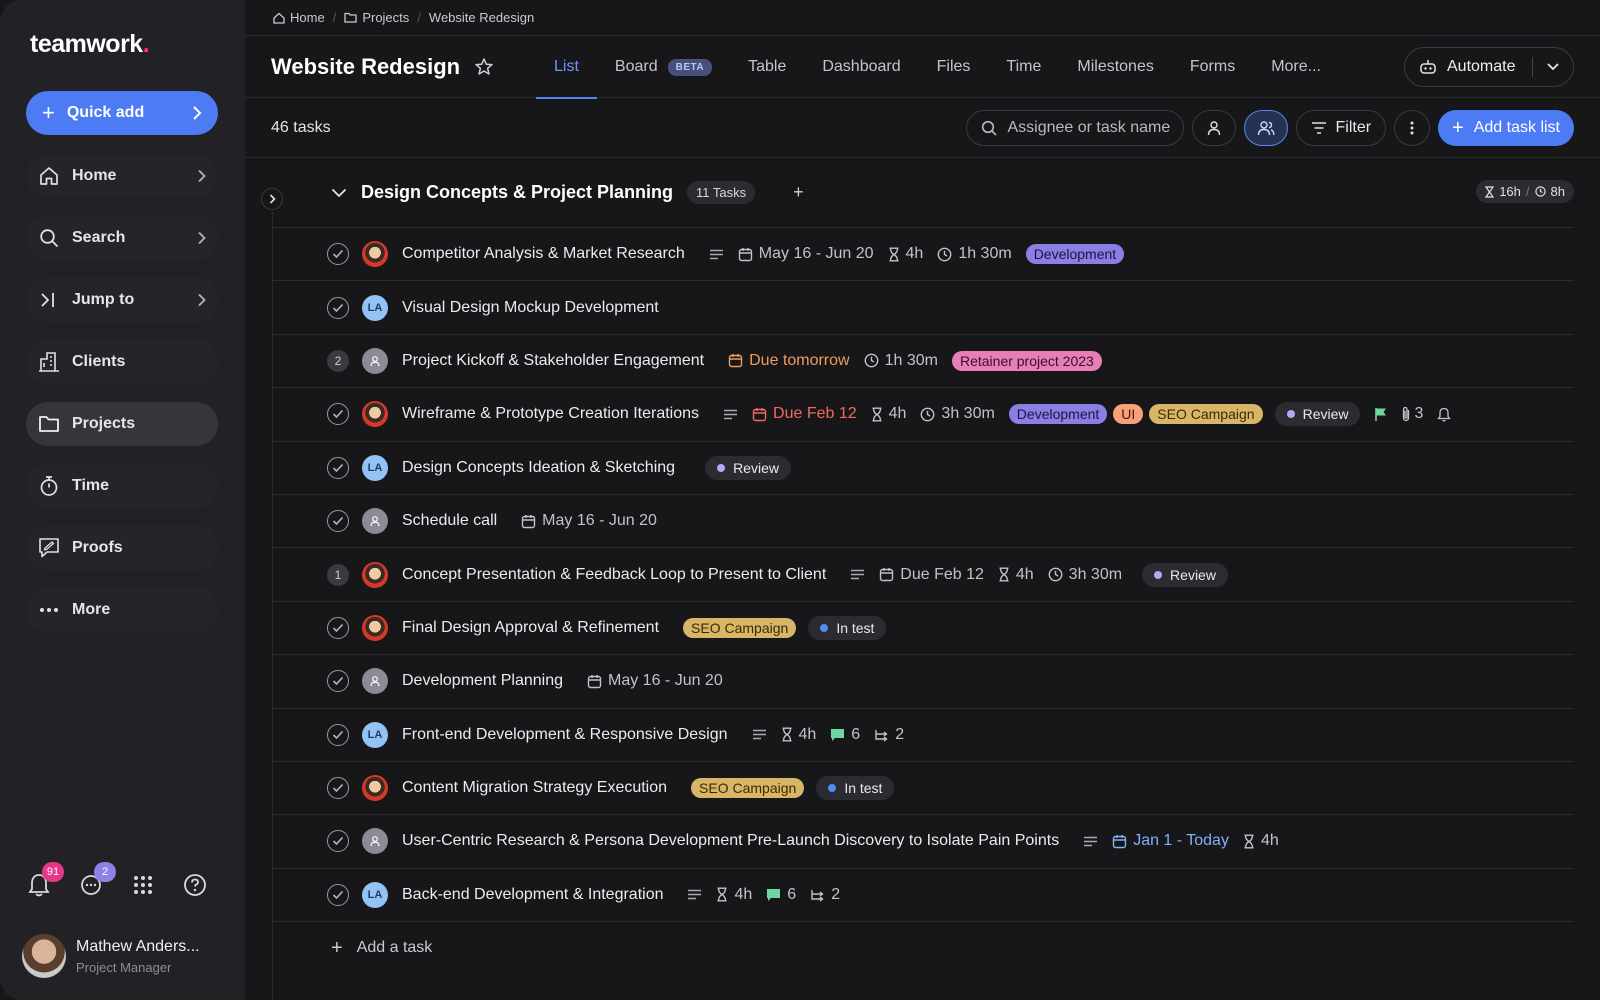 The height and width of the screenshot is (1000, 1600). What do you see at coordinates (1341, 128) in the screenshot?
I see `filter-button: Filter` at bounding box center [1341, 128].